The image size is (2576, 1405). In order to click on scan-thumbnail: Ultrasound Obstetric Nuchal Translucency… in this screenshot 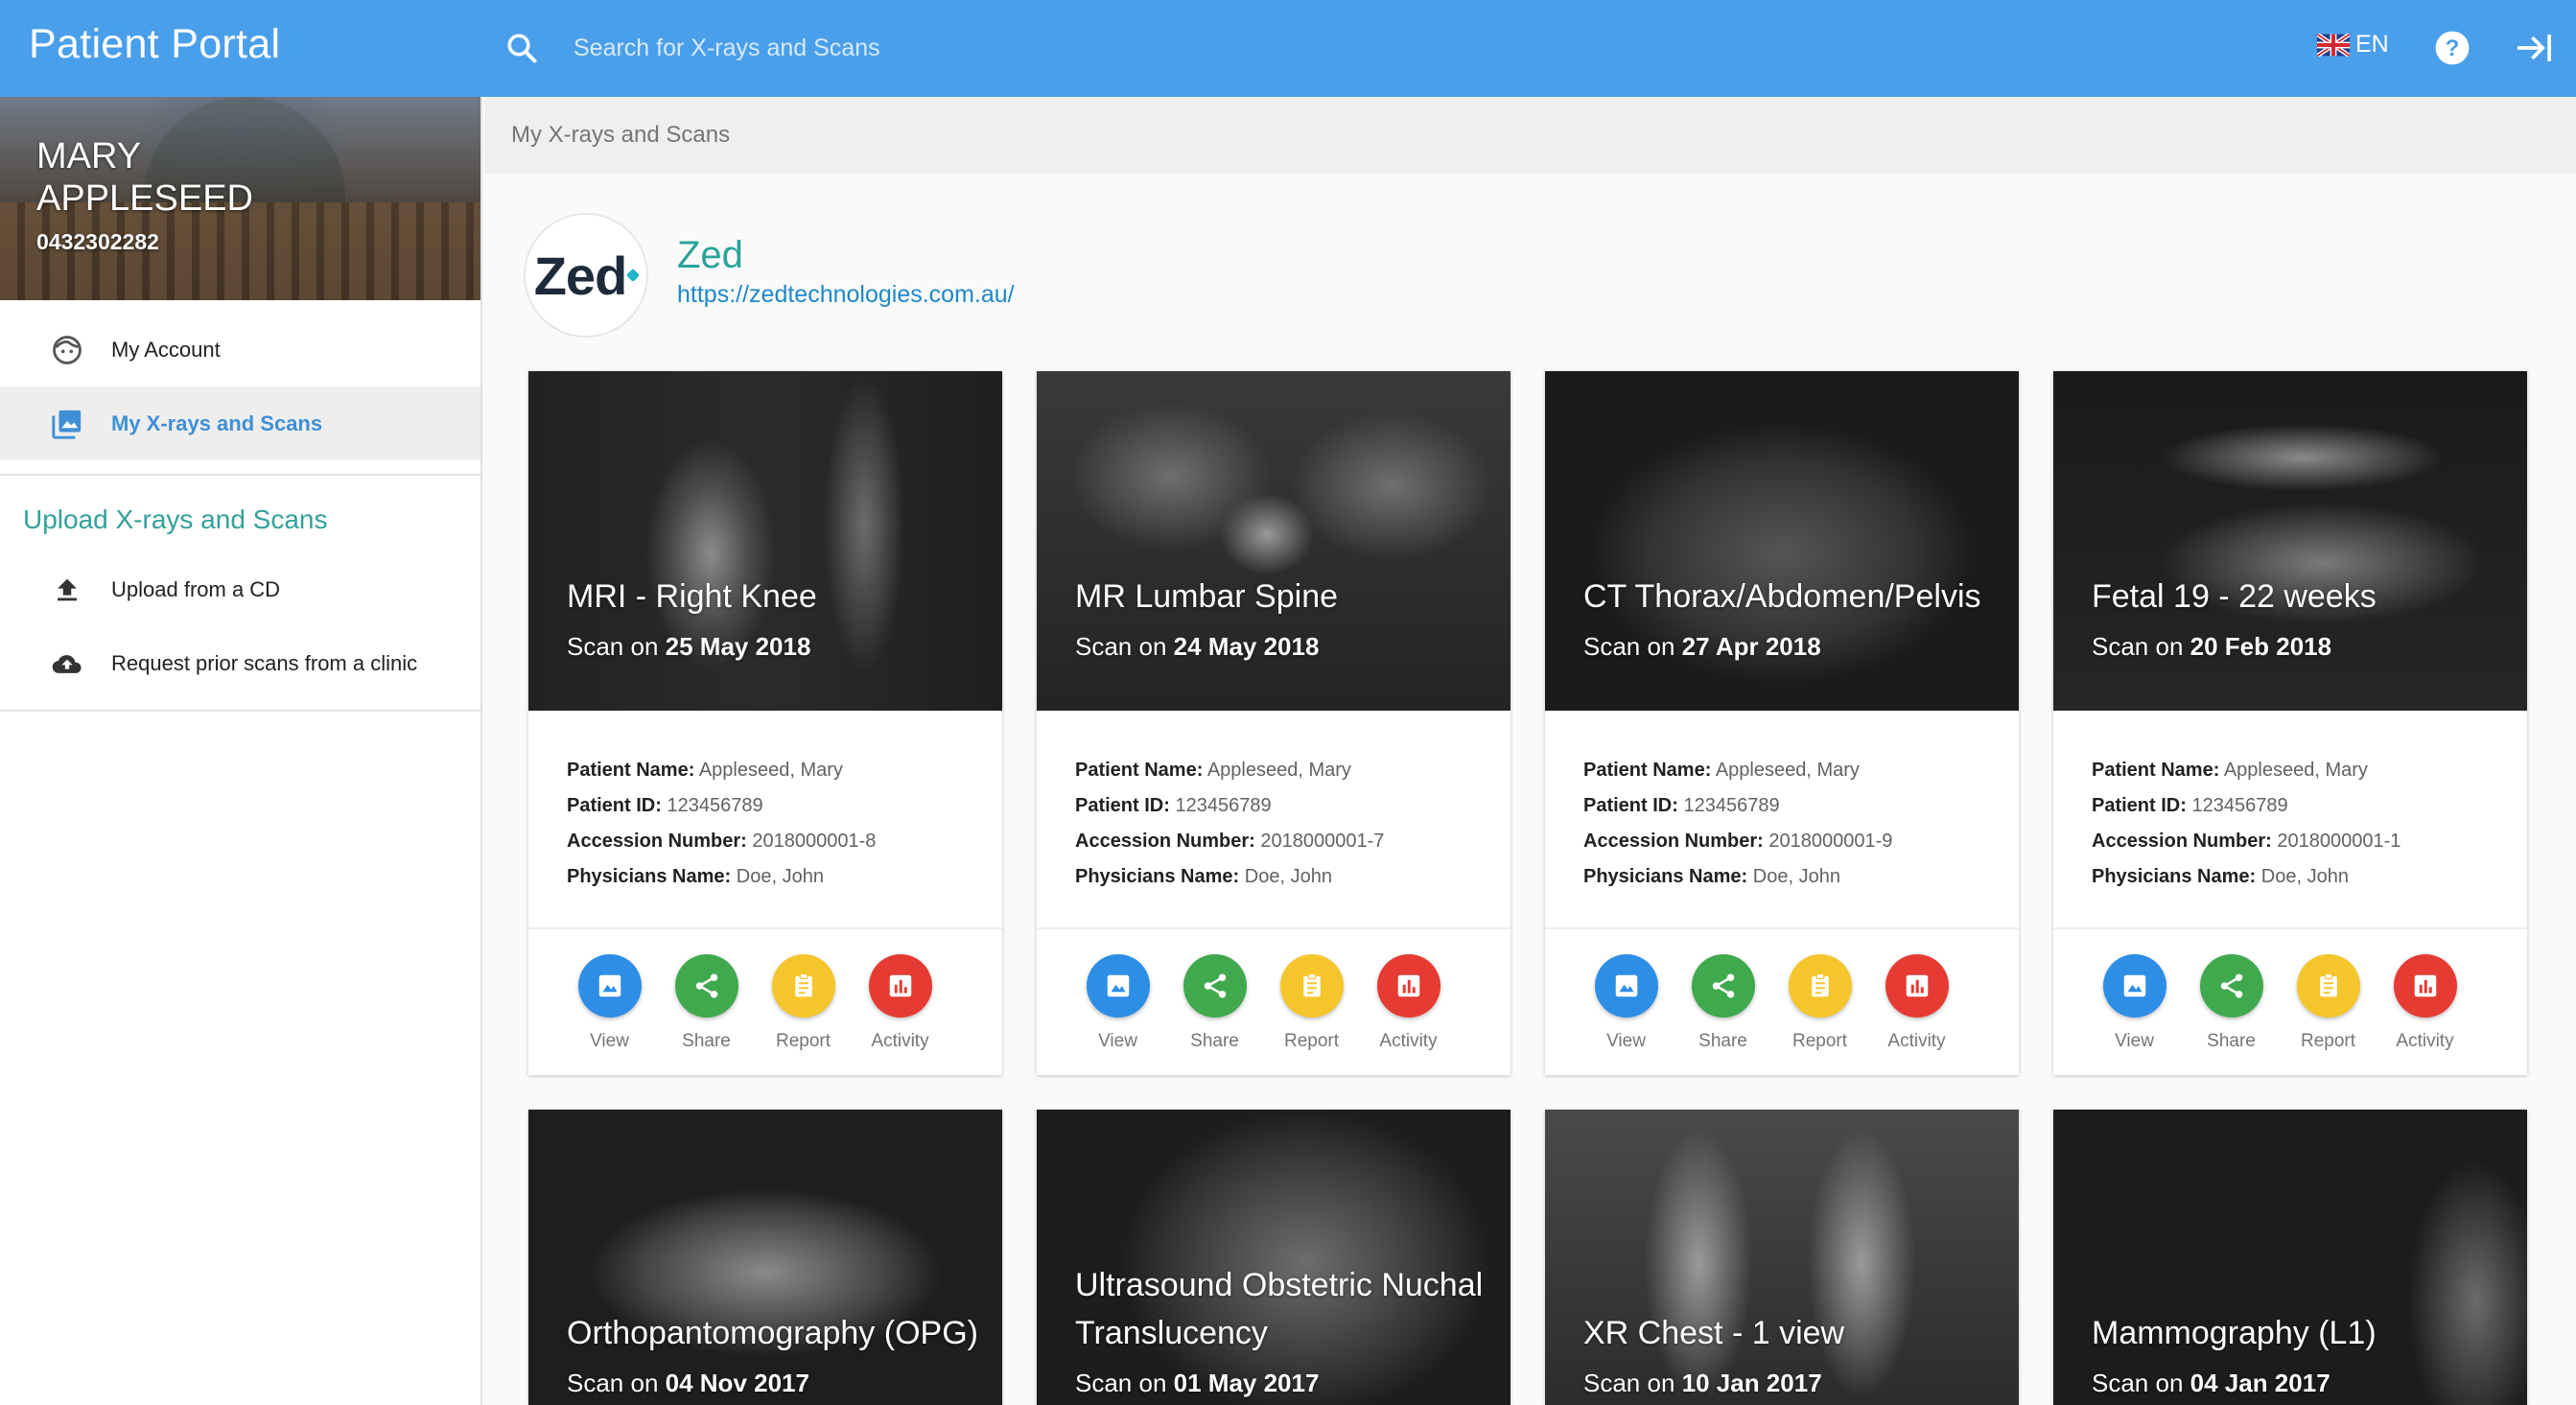, I will do `click(1273, 1257)`.